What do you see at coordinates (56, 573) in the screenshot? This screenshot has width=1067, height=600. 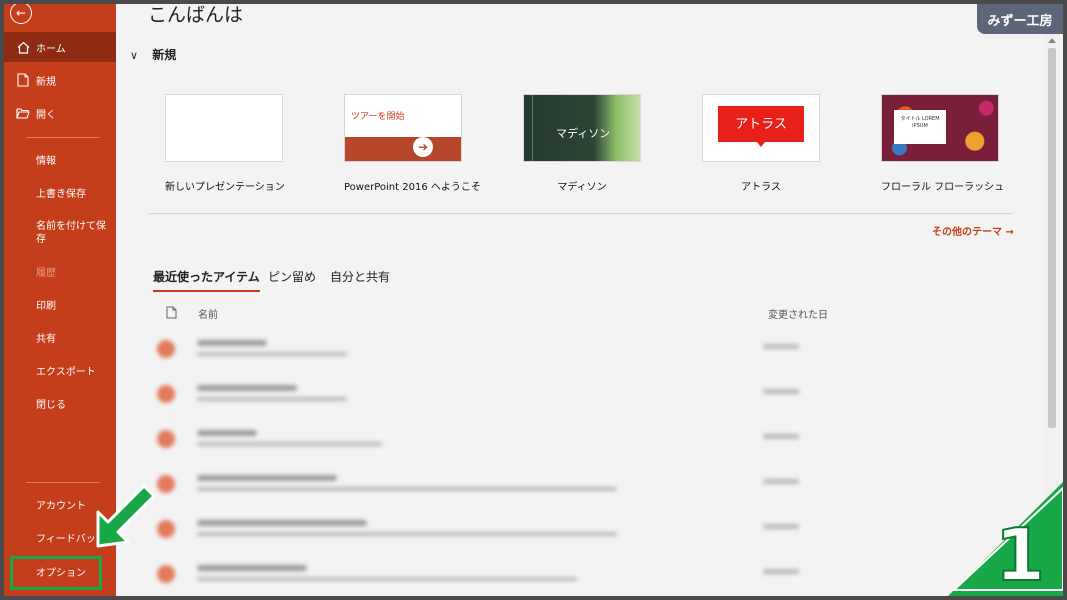 I see `options-highlight-box` at bounding box center [56, 573].